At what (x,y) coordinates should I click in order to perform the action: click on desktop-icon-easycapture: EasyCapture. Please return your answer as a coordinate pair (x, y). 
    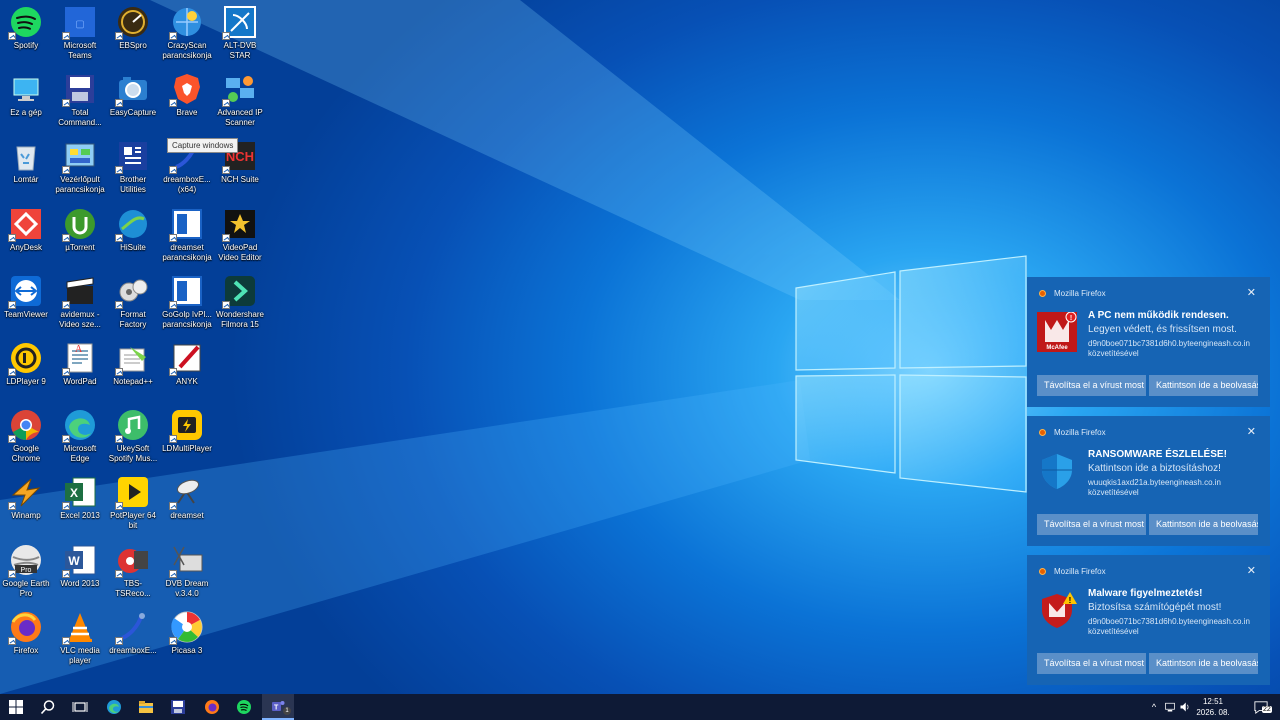
    Looking at the image, I should click on (133, 102).